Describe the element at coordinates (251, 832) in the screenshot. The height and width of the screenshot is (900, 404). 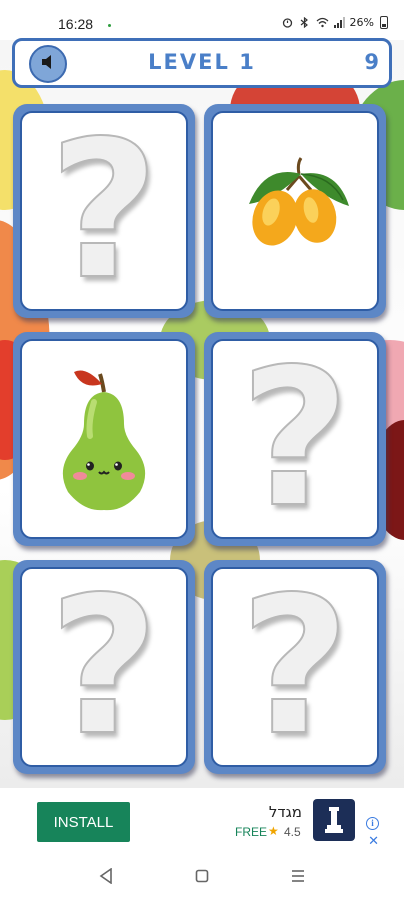
I see `ad-price: FREE` at that location.